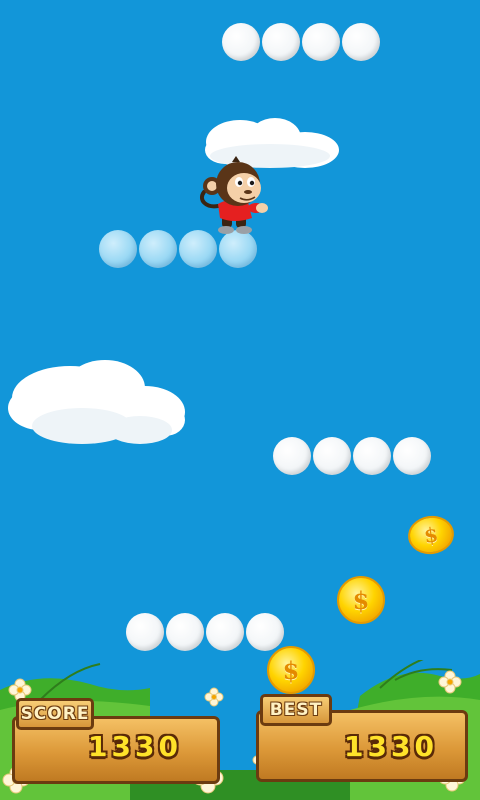 The width and height of the screenshot is (480, 800). I want to click on flower-icon, so click(450, 682).